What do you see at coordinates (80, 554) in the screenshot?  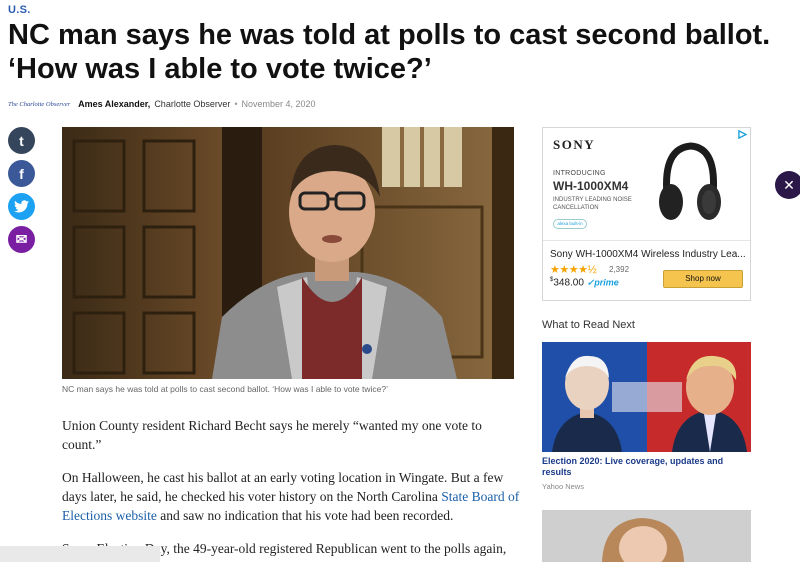 I see `bottom-scroll-bar` at bounding box center [80, 554].